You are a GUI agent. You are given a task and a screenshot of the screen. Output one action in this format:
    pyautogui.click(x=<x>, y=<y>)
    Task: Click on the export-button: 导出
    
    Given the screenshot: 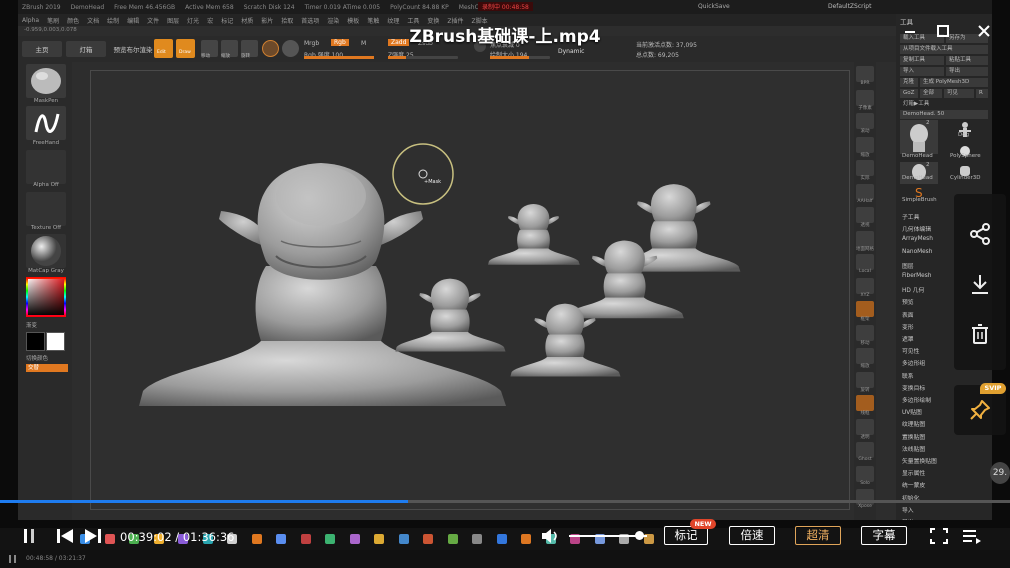 What is the action you would take?
    pyautogui.click(x=967, y=71)
    